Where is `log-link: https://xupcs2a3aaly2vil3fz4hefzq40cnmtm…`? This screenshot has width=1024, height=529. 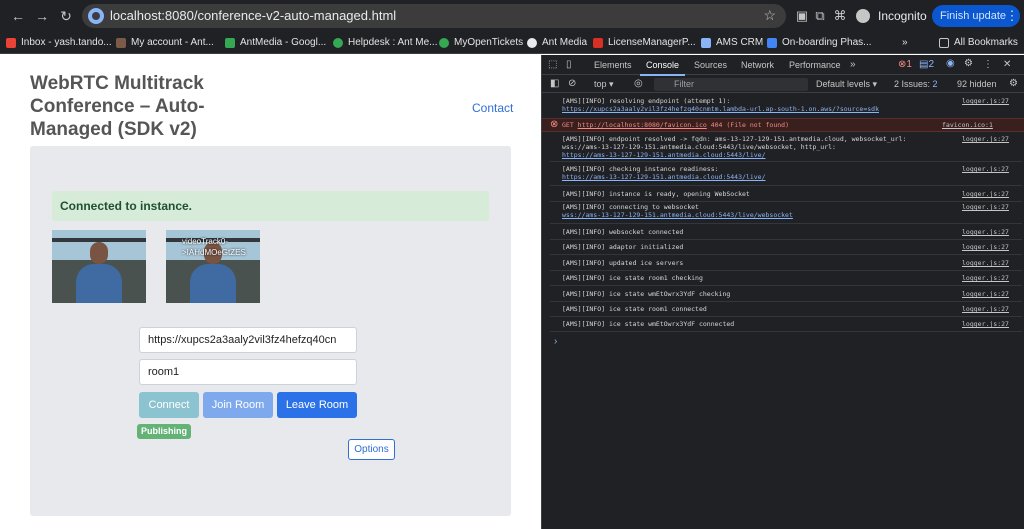
log-link: https://xupcs2a3aaly2vil3fz4hefzq40cnmtm… is located at coordinates (720, 109).